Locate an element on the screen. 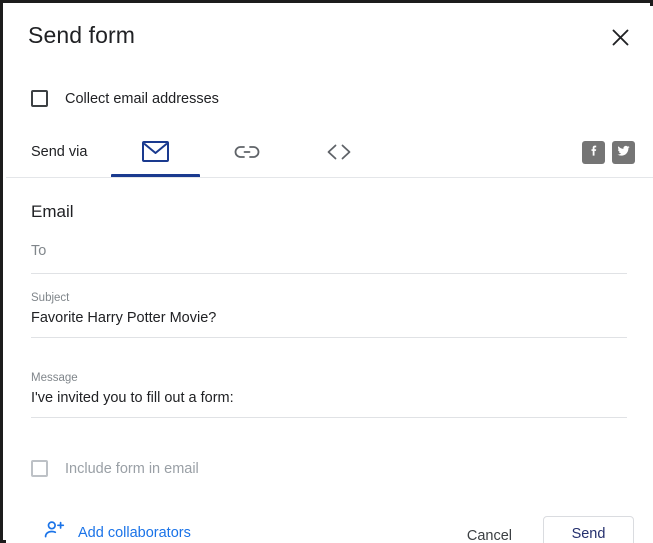 The image size is (653, 543). include-form-checkbox-row: Include form in email is located at coordinates (115, 468).